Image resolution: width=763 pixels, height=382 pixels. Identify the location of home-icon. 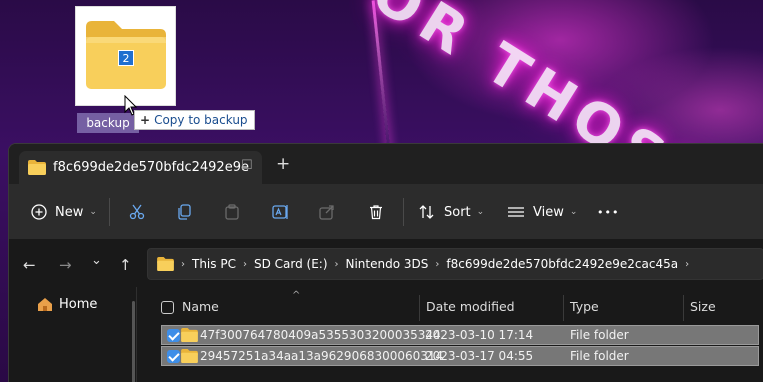
(45, 304).